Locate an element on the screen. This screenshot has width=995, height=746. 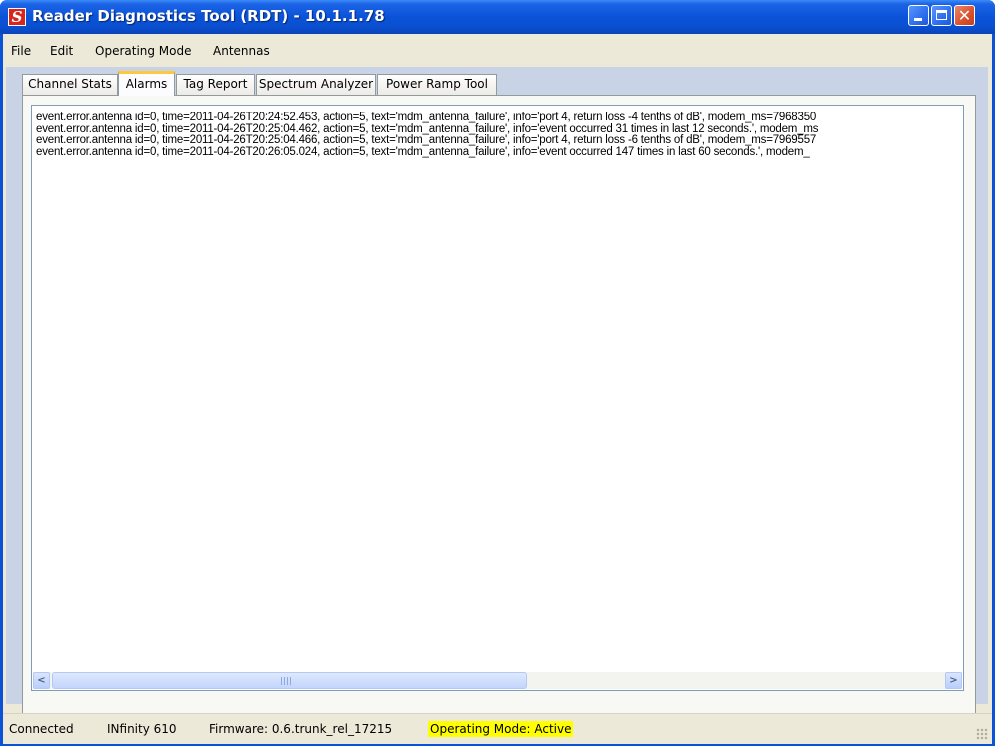
tab-power-ramp-tool: Power Ramp Tool is located at coordinates (437, 84).